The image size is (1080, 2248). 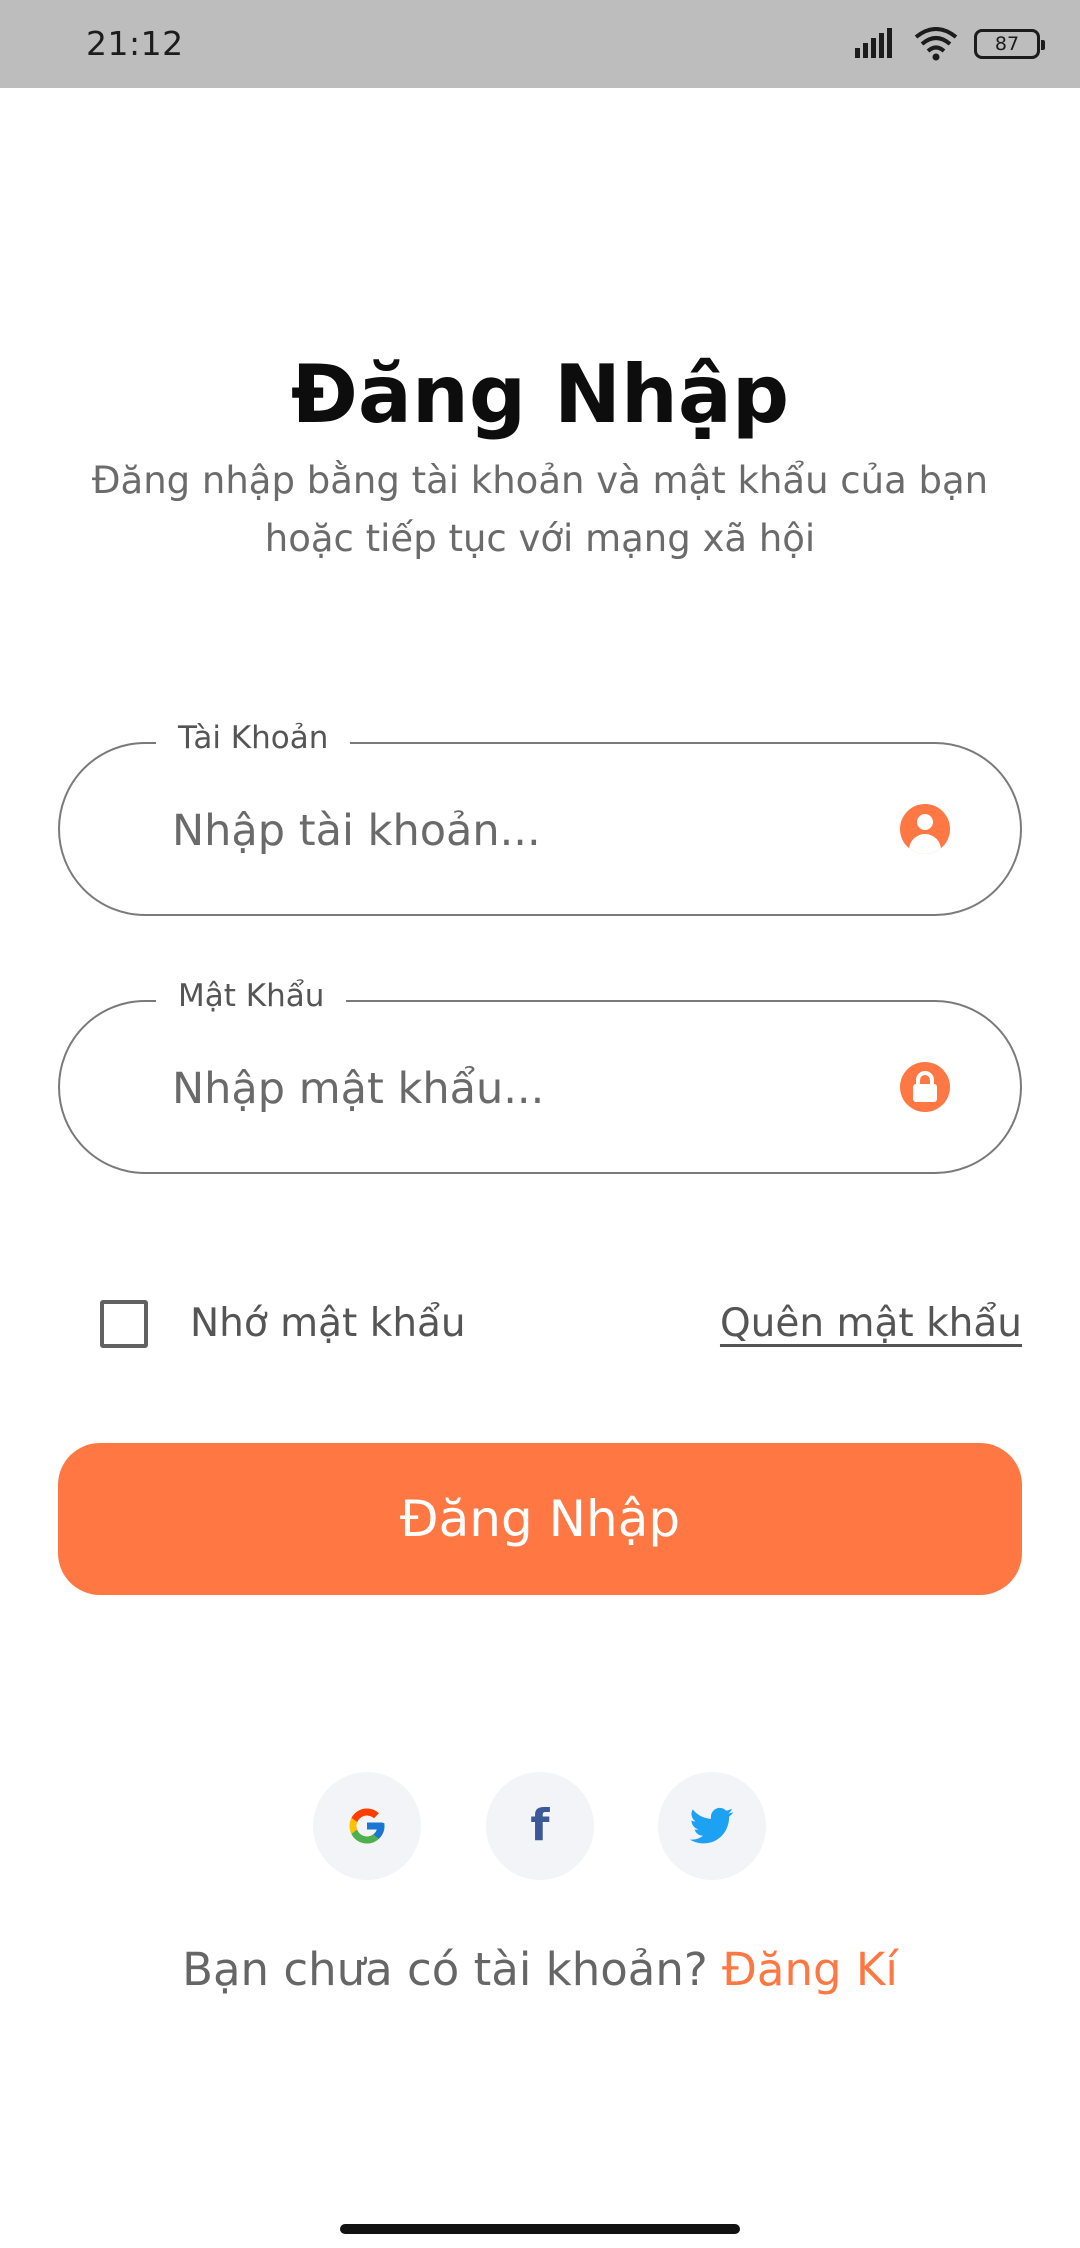 What do you see at coordinates (135, 43) in the screenshot?
I see `status-time: 21:12` at bounding box center [135, 43].